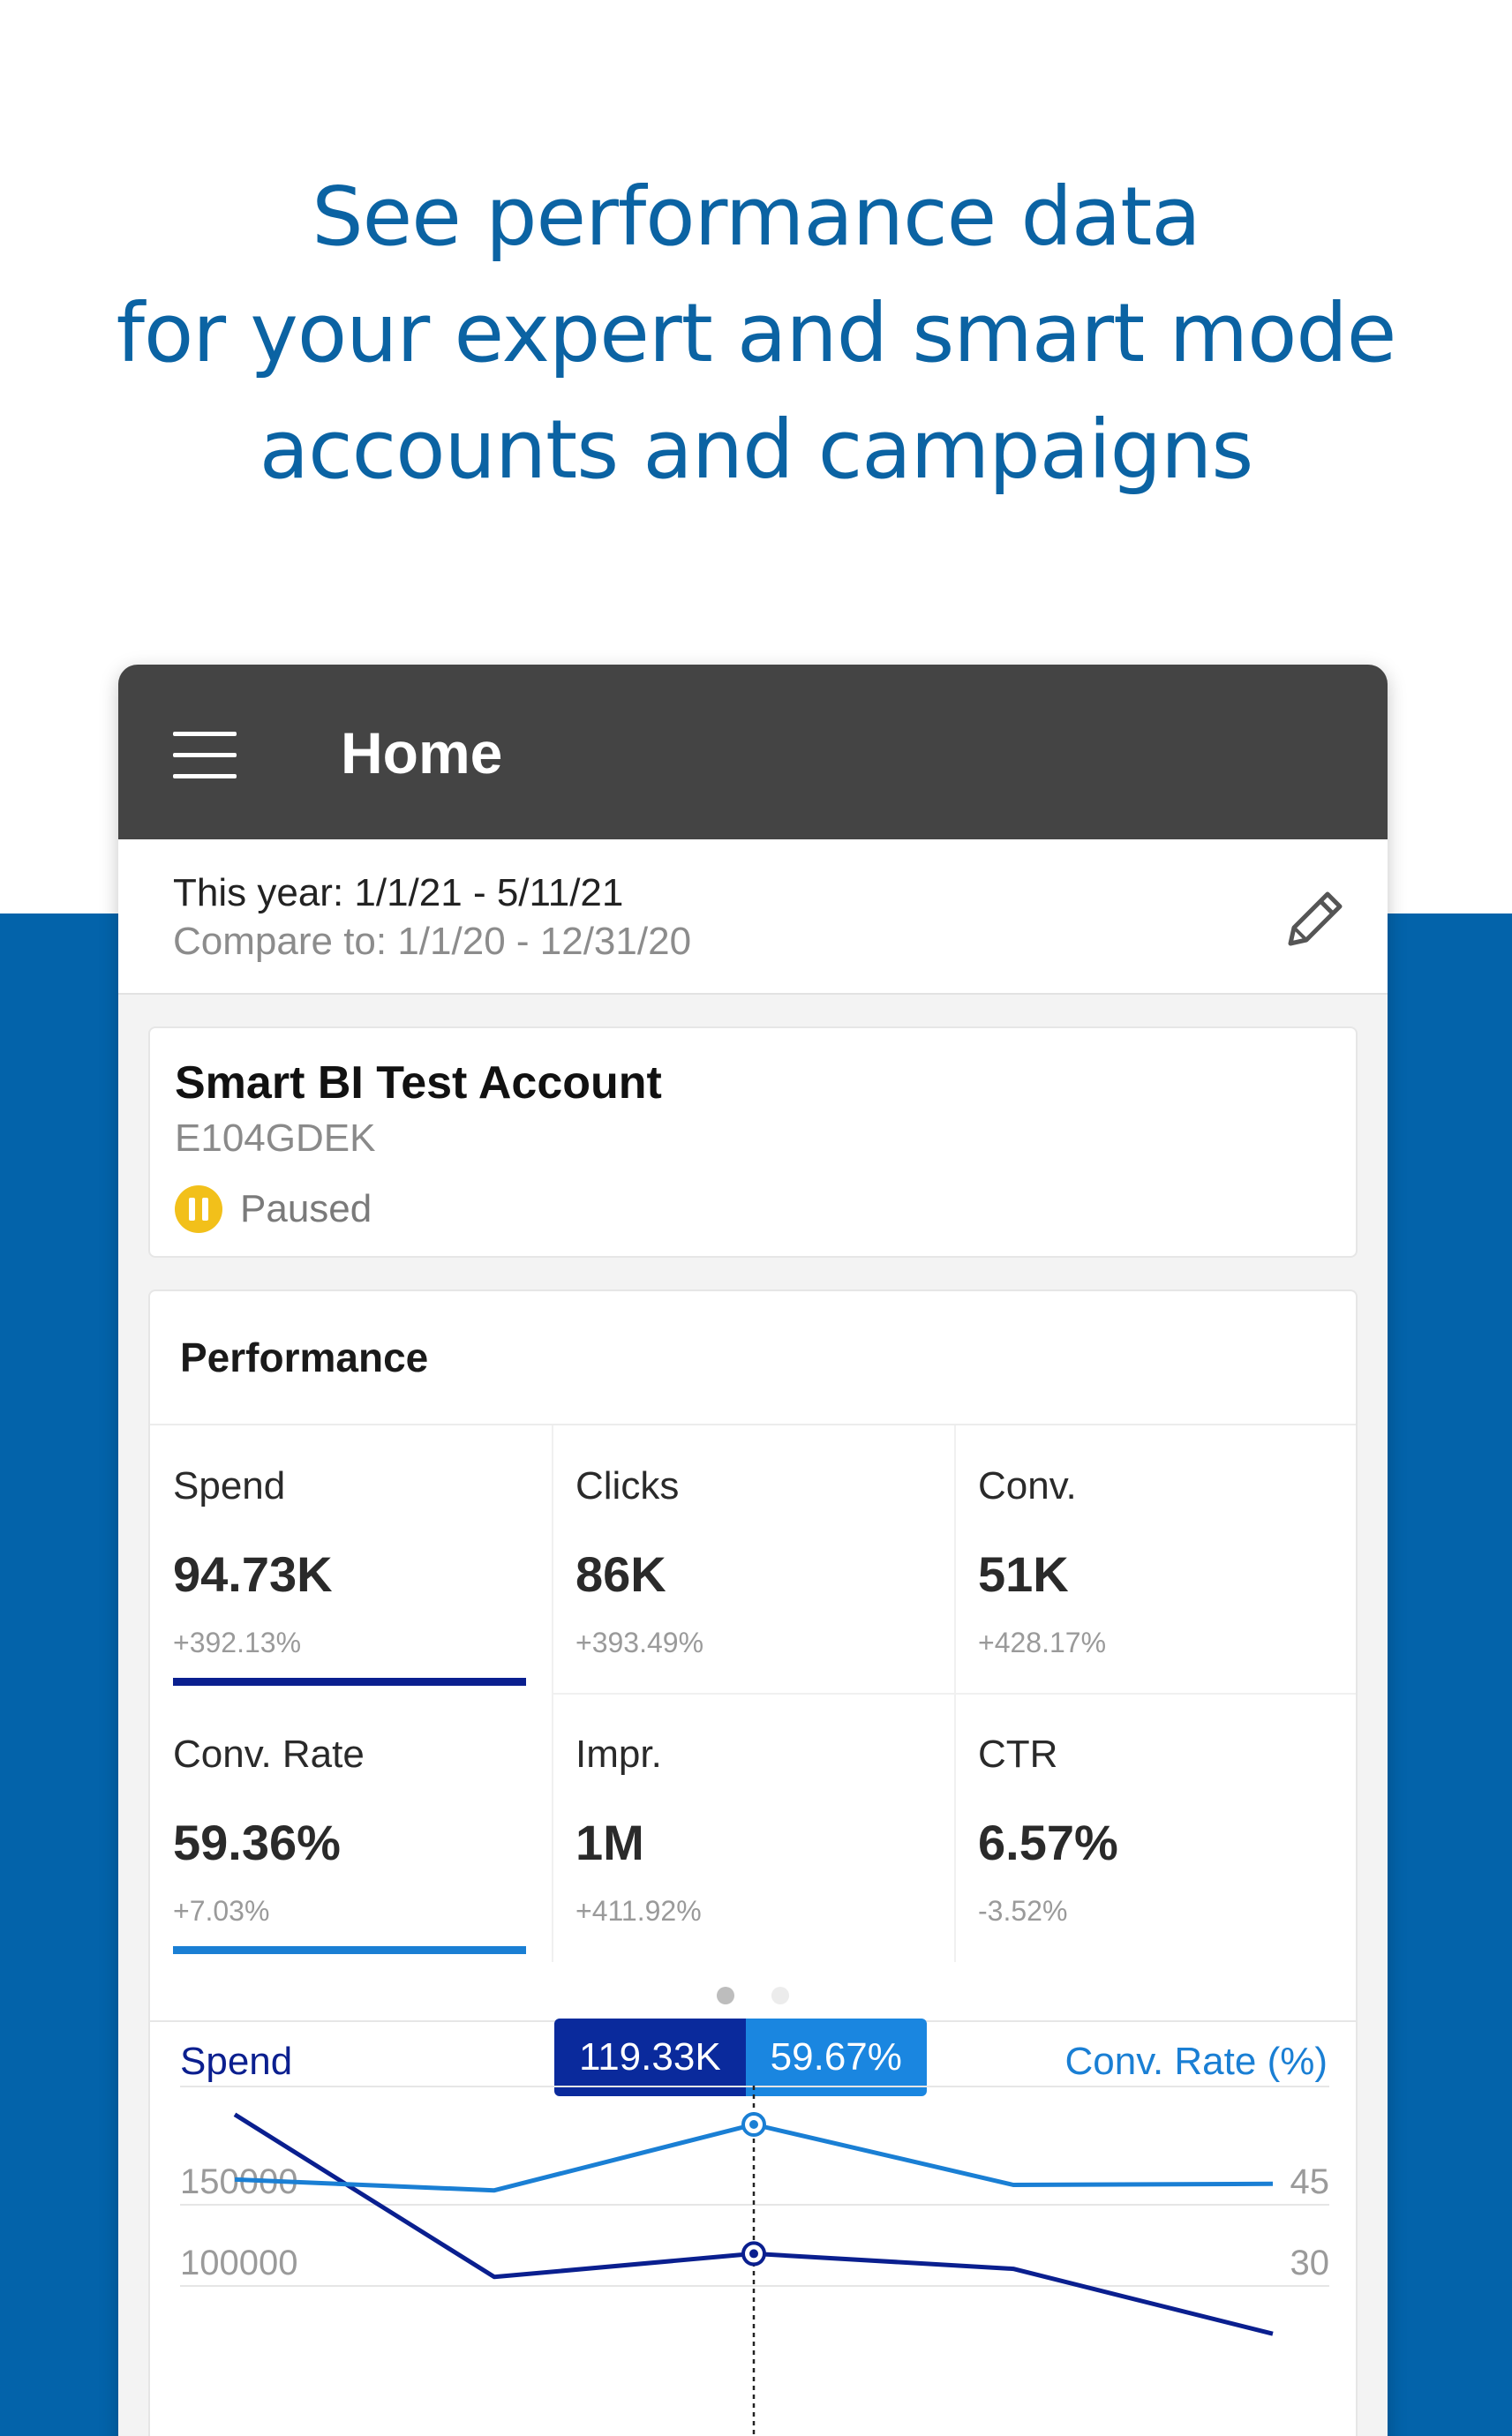 This screenshot has height=2436, width=1512. Describe the element at coordinates (418, 1083) in the screenshot. I see `account-name: Smart BI Test Account` at that location.